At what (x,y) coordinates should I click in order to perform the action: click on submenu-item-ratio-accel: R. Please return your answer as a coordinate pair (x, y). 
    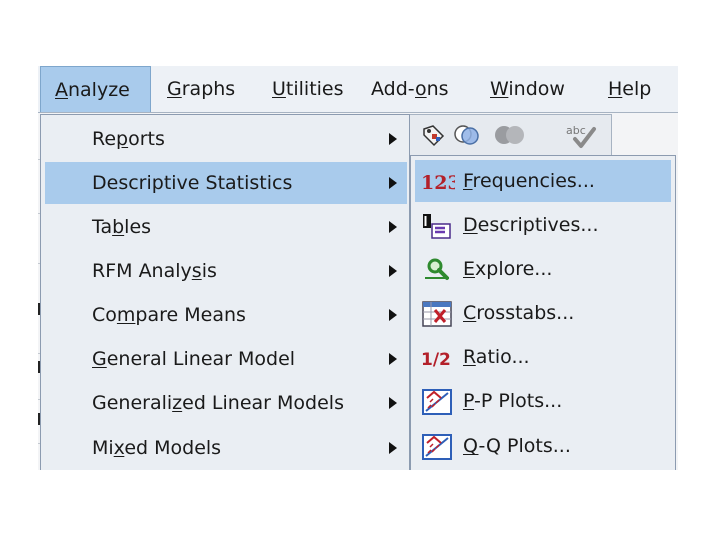
    Looking at the image, I should click on (469, 357).